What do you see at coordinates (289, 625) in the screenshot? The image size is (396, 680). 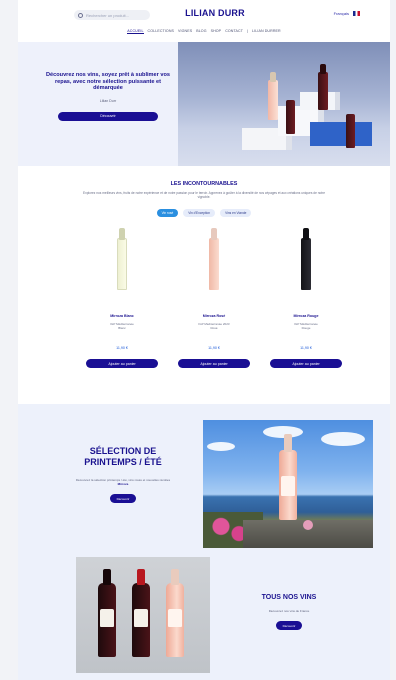 I see `all-wines-discover-button: Découvrir` at bounding box center [289, 625].